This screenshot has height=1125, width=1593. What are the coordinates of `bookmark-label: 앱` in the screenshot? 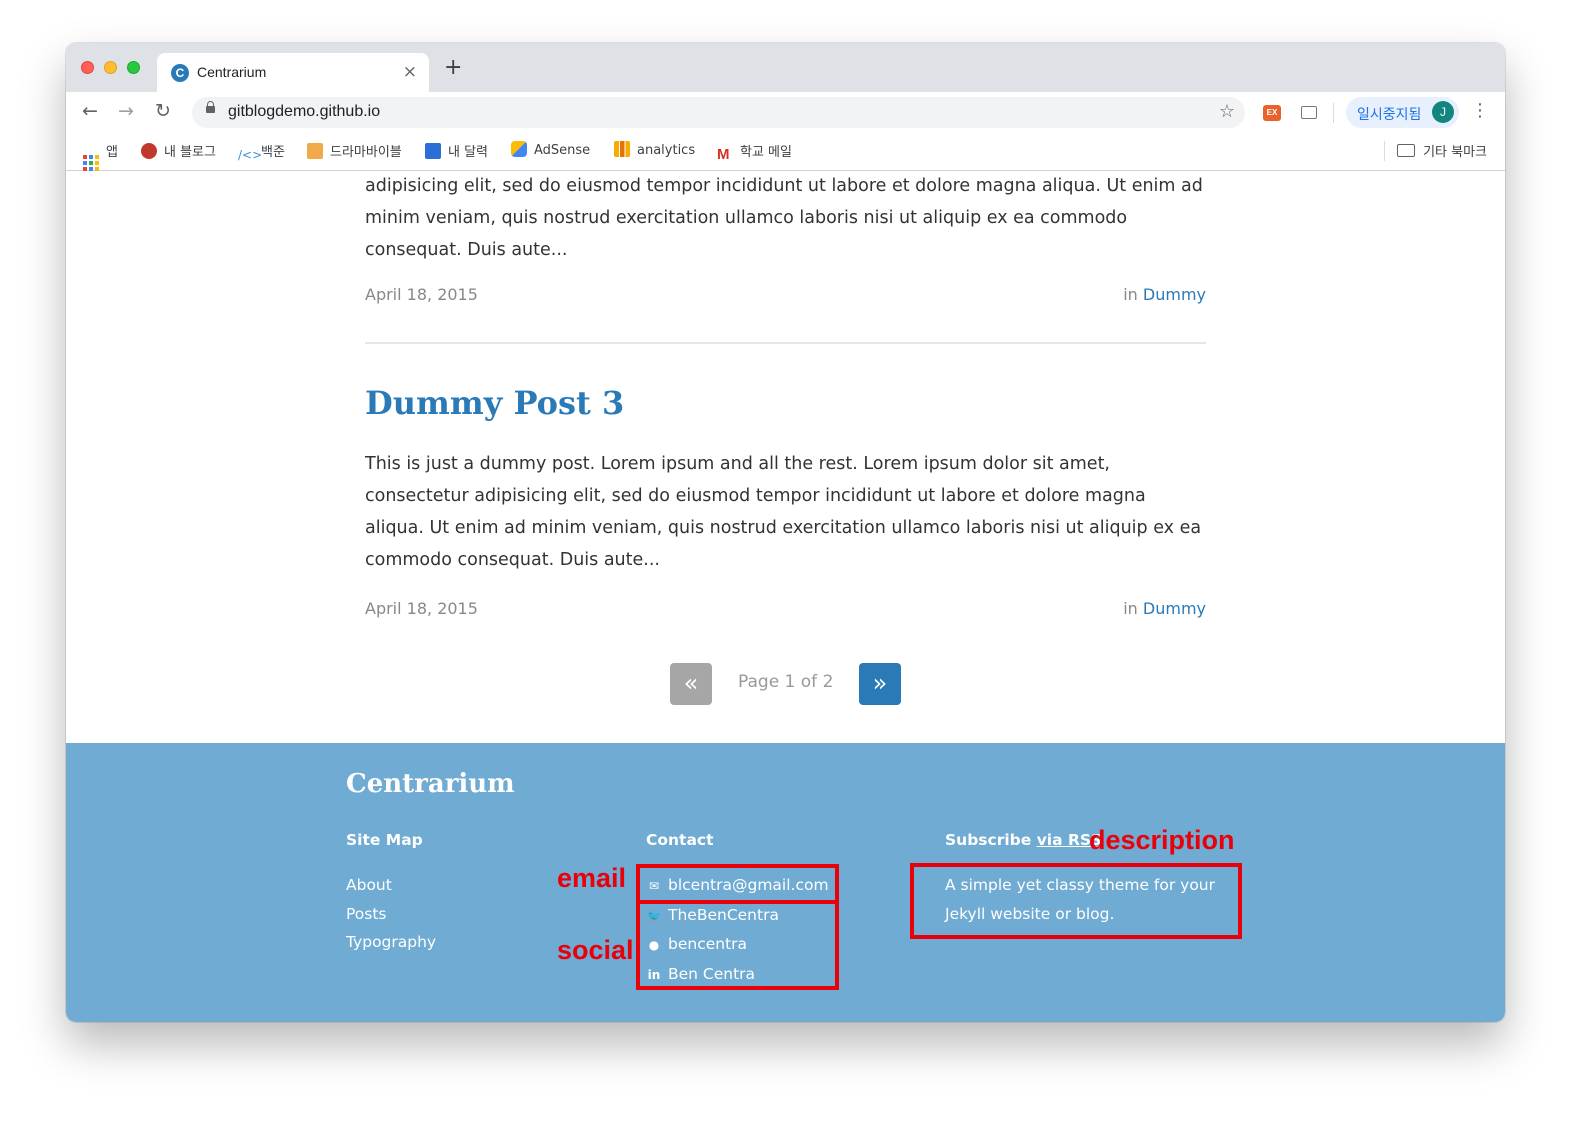 It's located at (112, 152).